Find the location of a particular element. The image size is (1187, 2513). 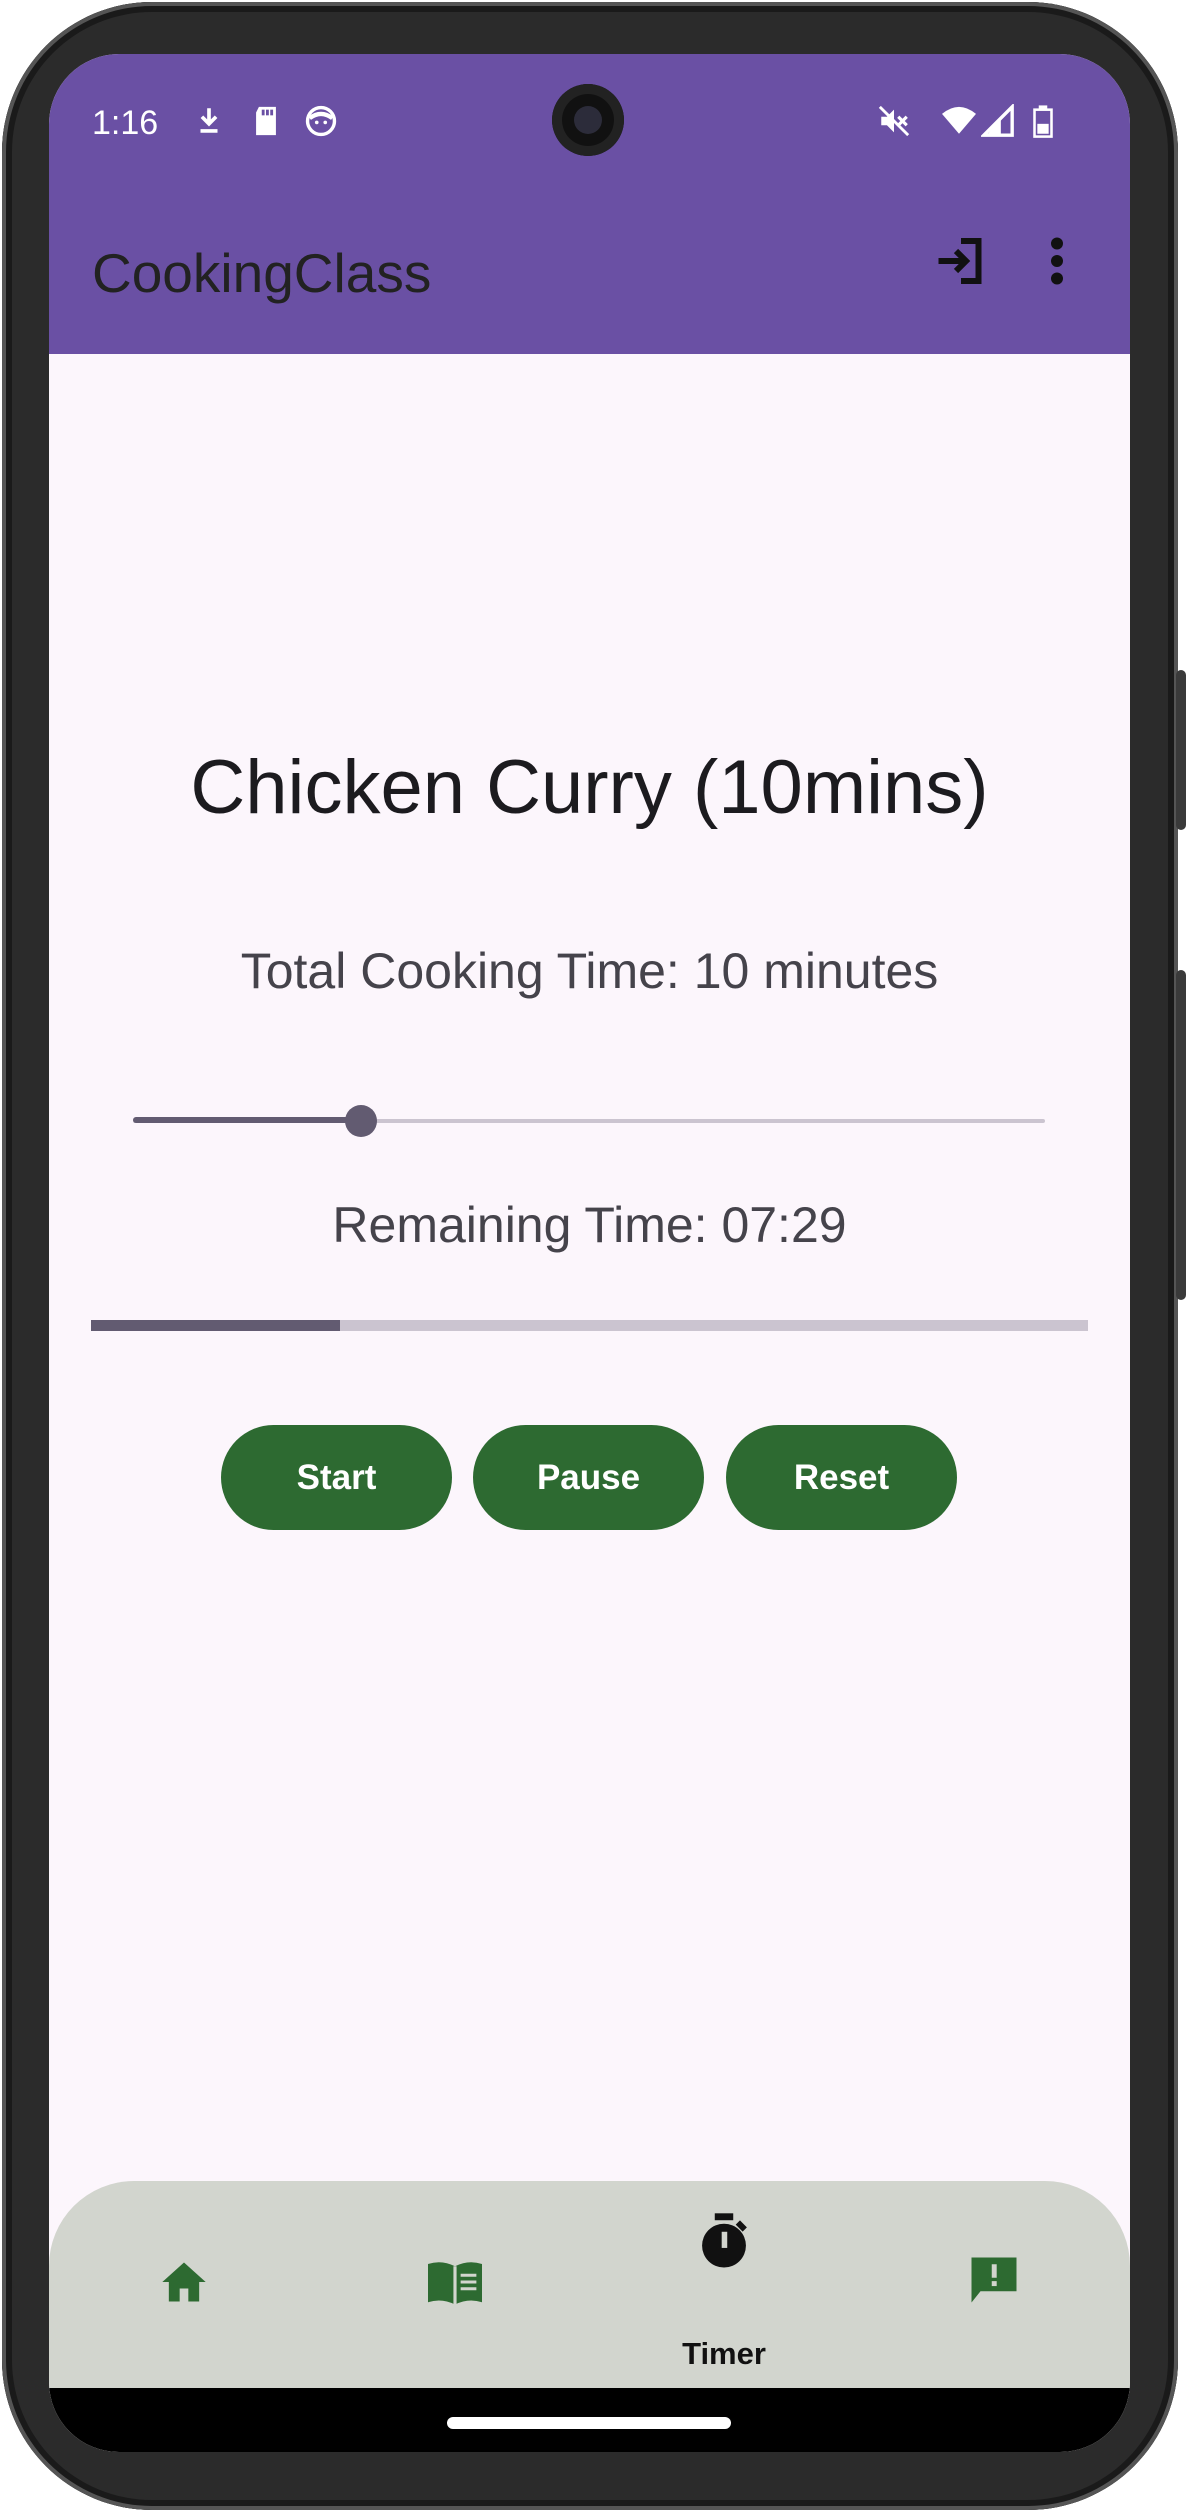

total-cooking-time-label: Total Cooking Time: 10 minutes is located at coordinates (589, 971).